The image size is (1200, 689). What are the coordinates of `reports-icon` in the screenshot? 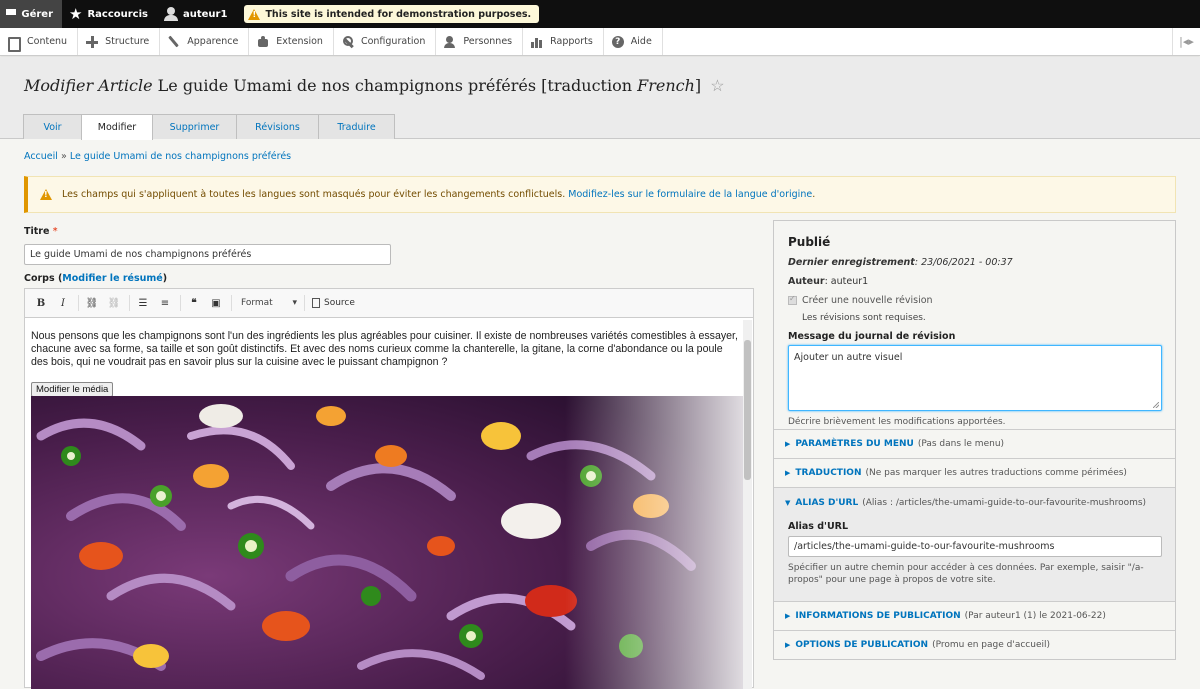 It's located at (537, 41).